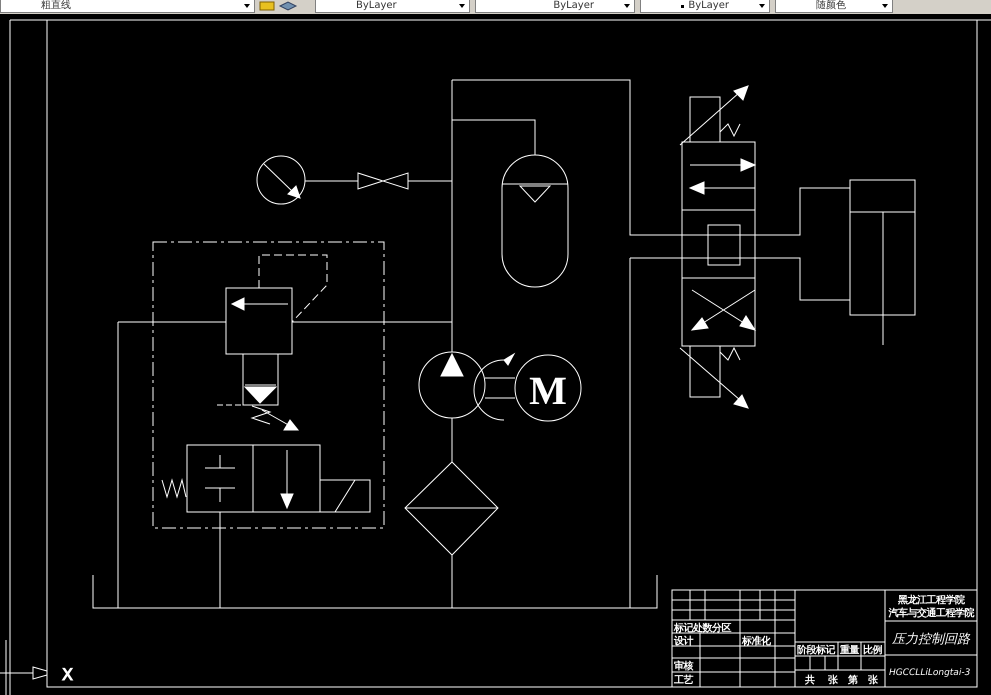  Describe the element at coordinates (849, 650) in the screenshot. I see `title-block-label: 重量` at that location.